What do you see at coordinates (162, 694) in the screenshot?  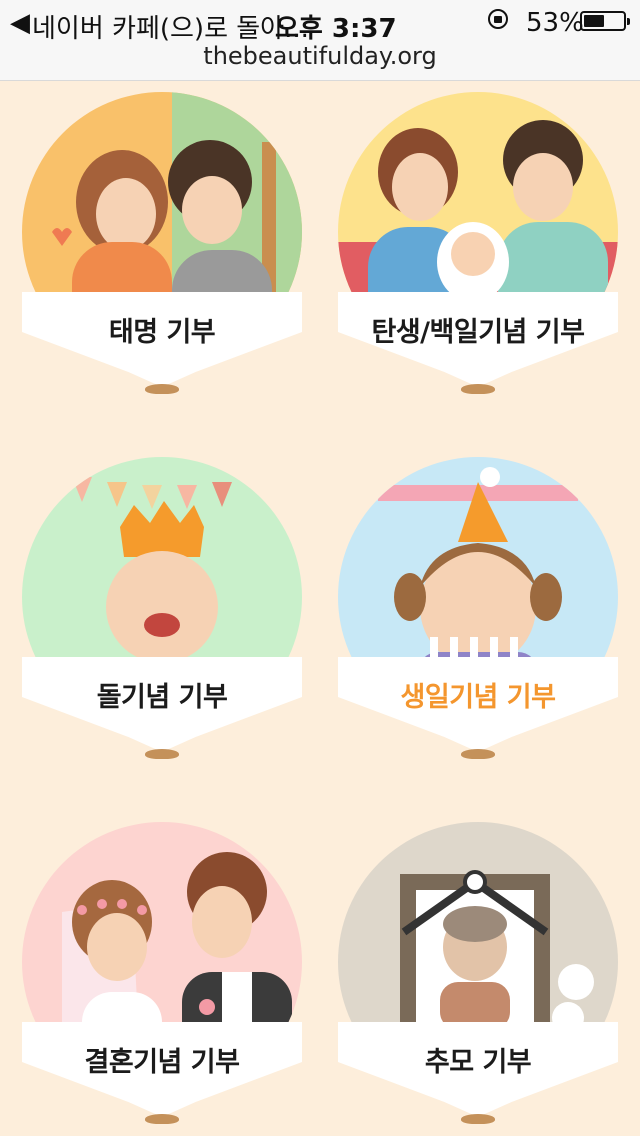 I see `item-label: 돌기념 기부` at bounding box center [162, 694].